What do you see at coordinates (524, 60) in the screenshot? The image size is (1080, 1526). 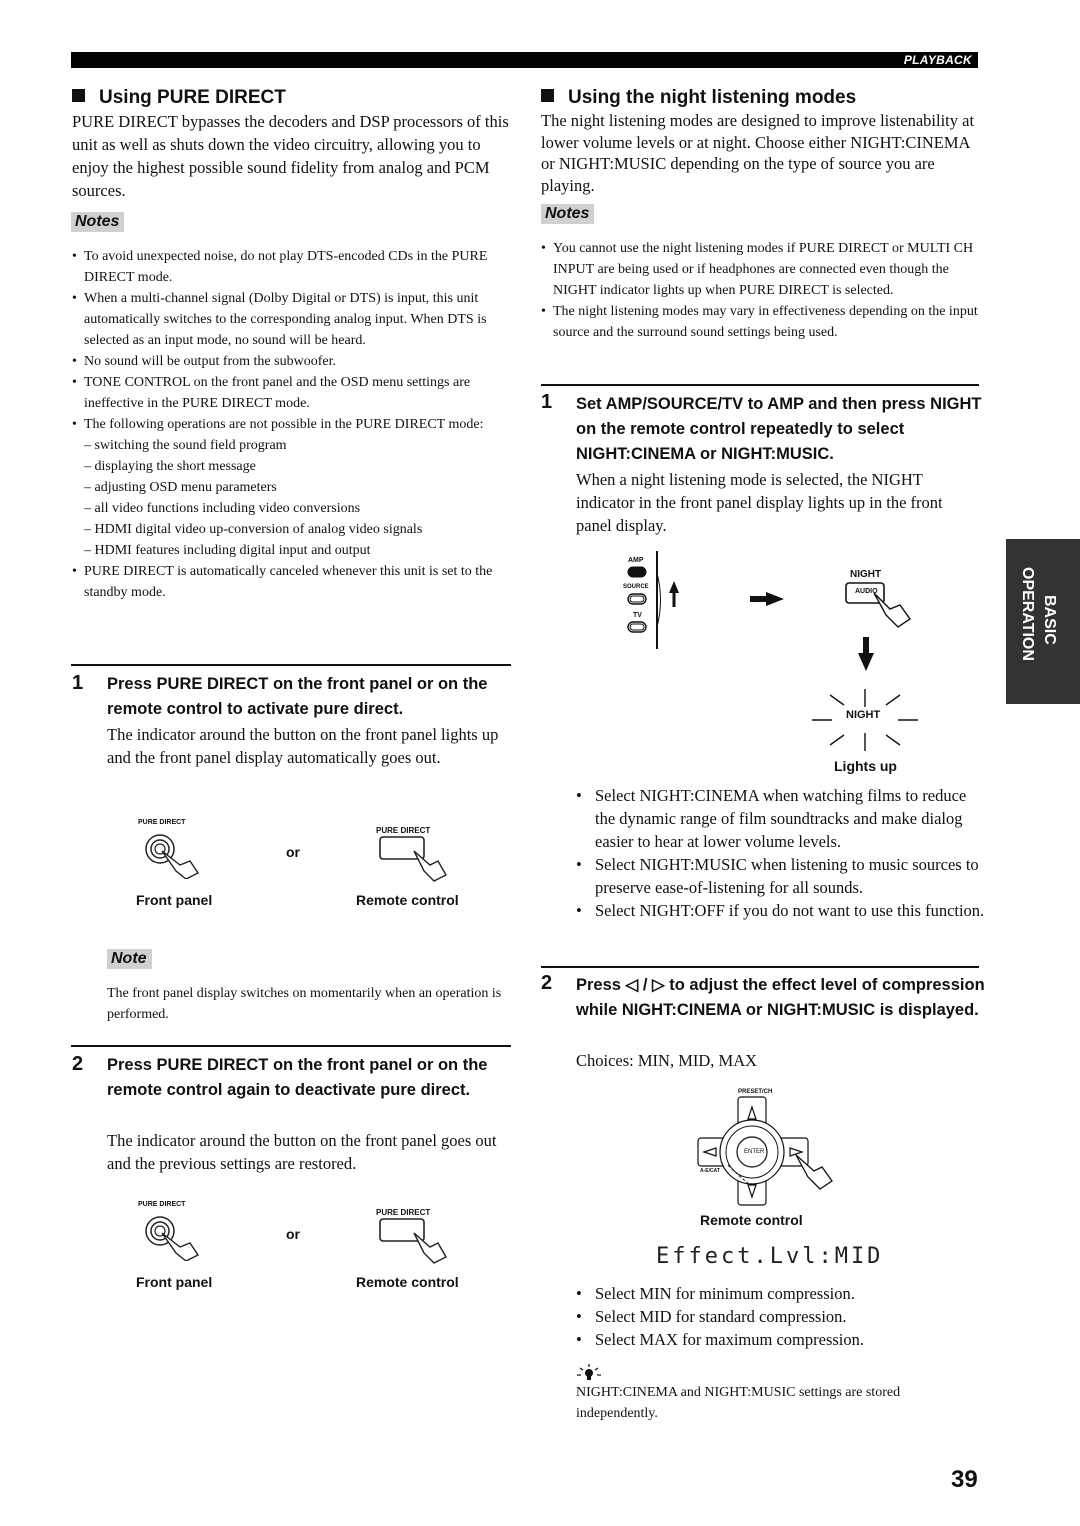 I see `section-header-bar: PLAYBACK` at bounding box center [524, 60].